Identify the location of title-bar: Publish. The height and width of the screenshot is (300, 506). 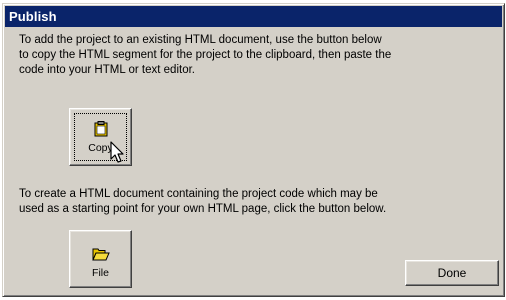
(253, 16).